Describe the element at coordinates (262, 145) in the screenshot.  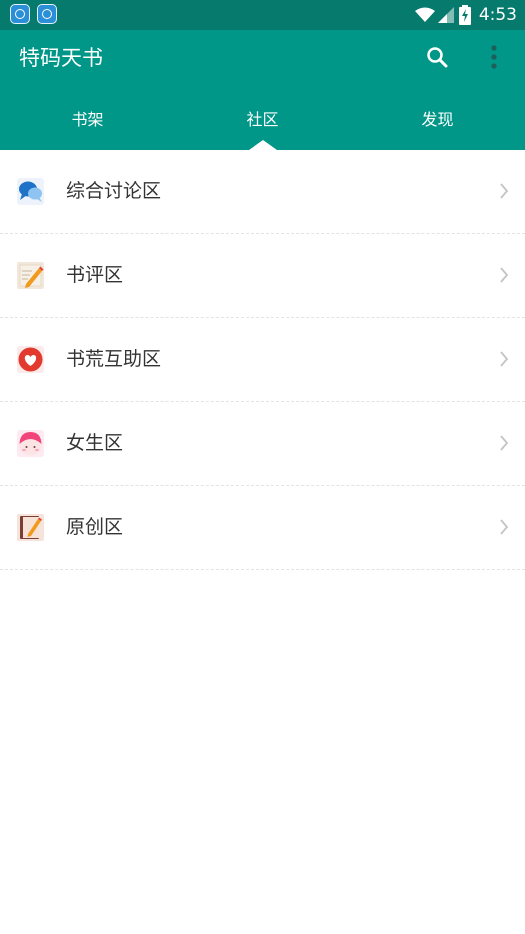
I see `tab-selected-indicator` at that location.